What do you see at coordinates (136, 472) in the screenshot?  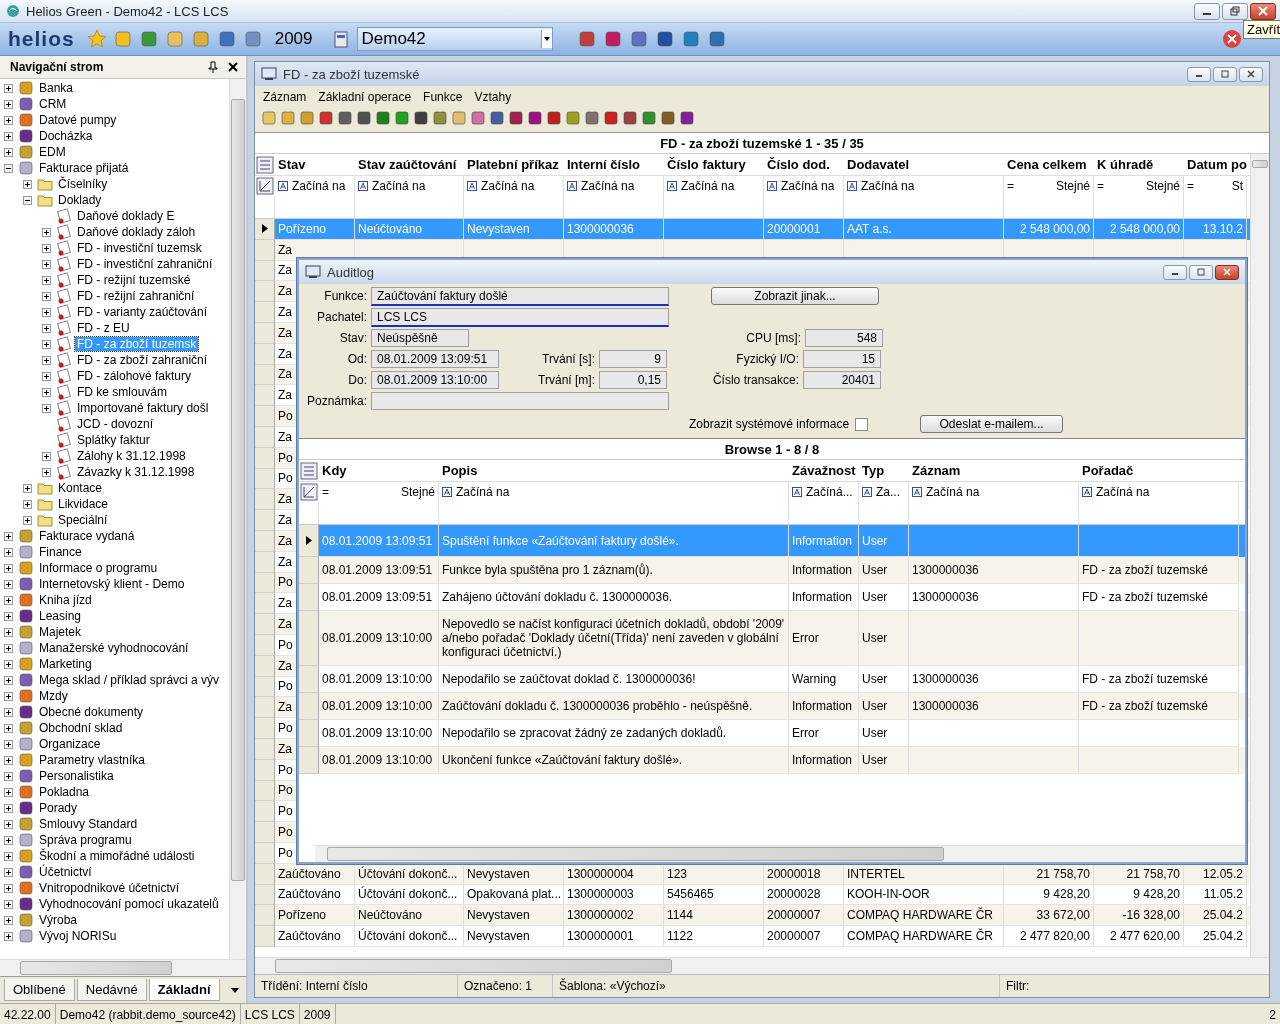 I see `tree-item: Závazky k 31.12.1998` at bounding box center [136, 472].